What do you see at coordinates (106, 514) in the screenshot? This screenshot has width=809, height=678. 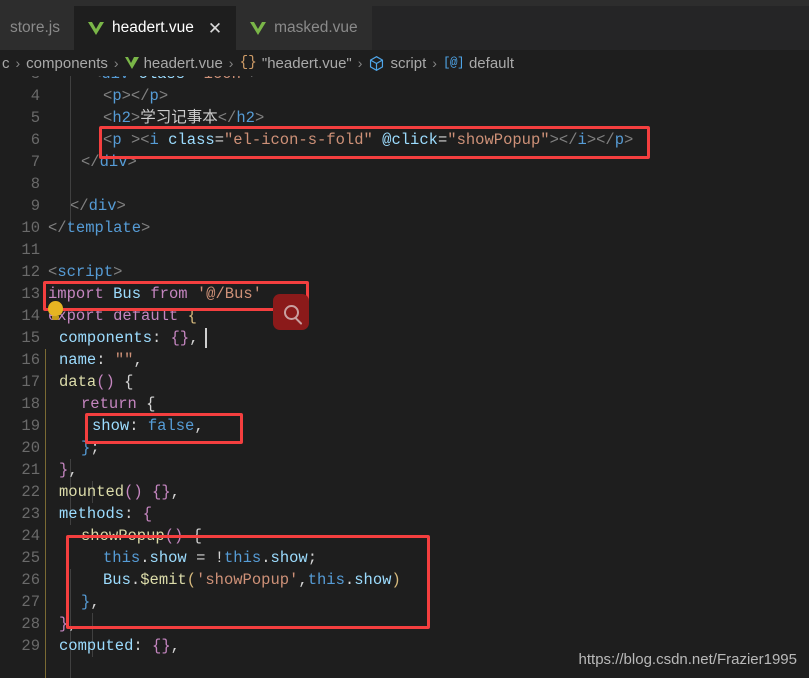 I see `code-line-23: methods: {` at bounding box center [106, 514].